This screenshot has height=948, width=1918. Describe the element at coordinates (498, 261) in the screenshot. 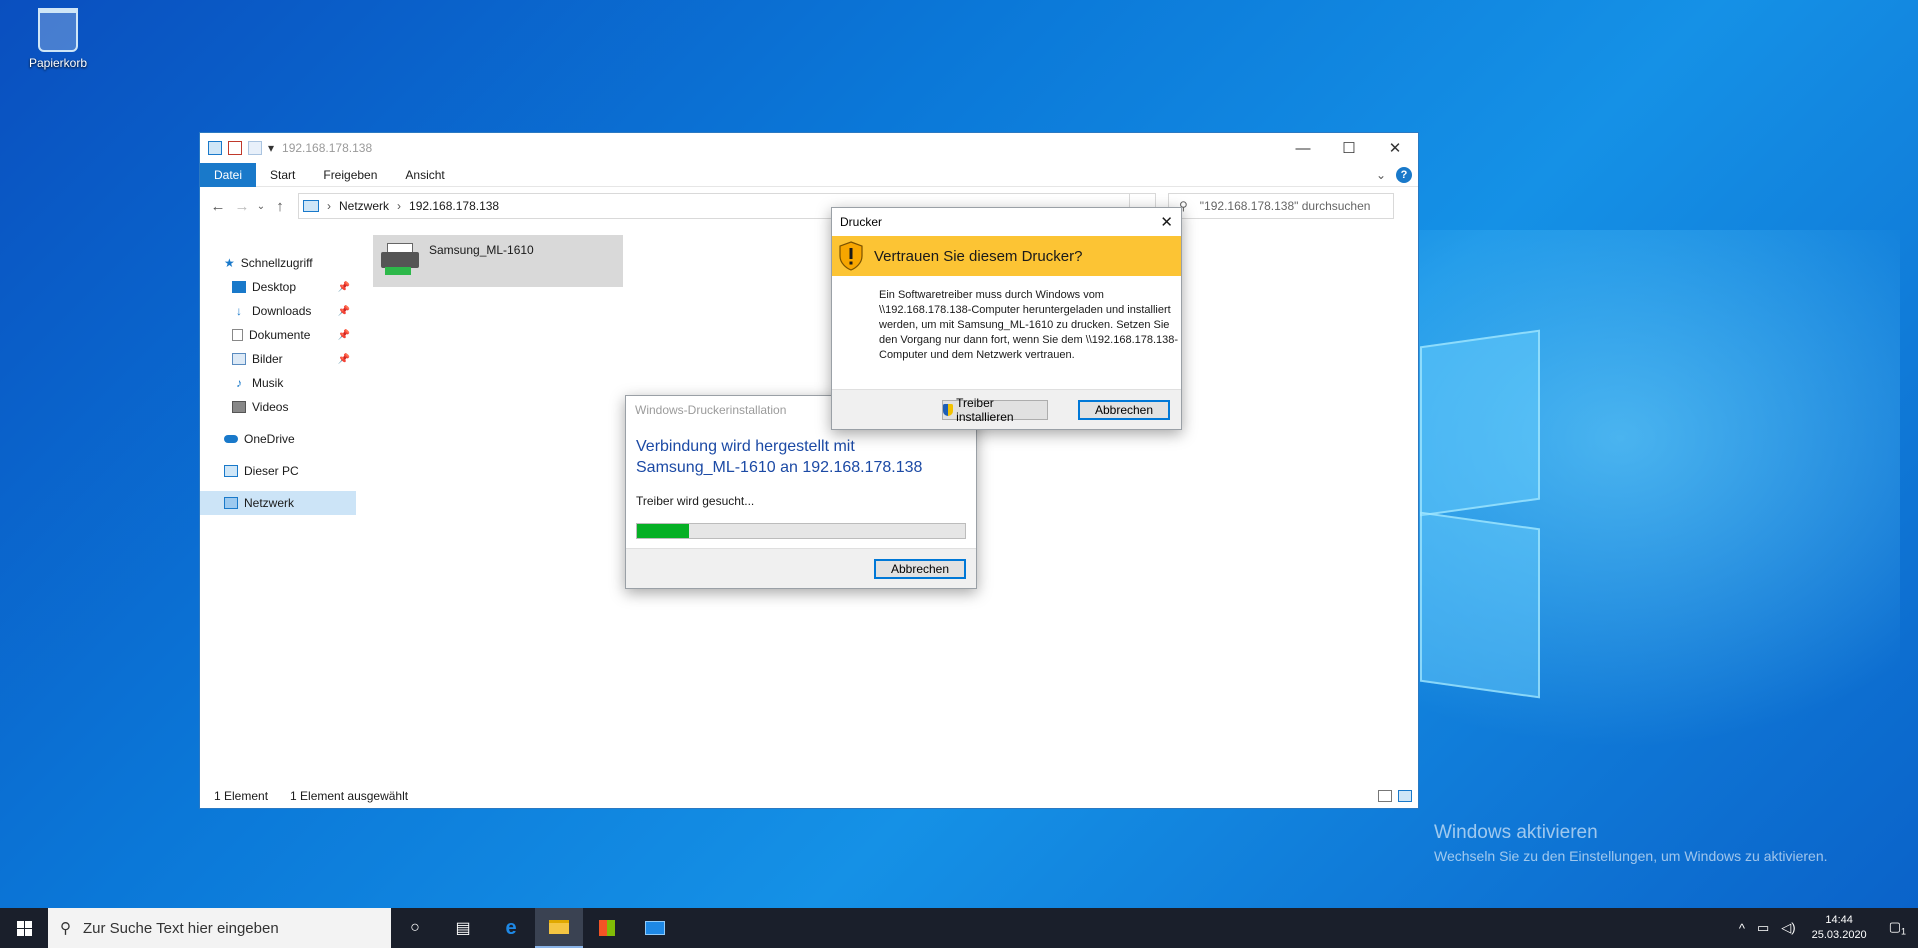

I see `printer-item: Samsung_ML-1610` at that location.